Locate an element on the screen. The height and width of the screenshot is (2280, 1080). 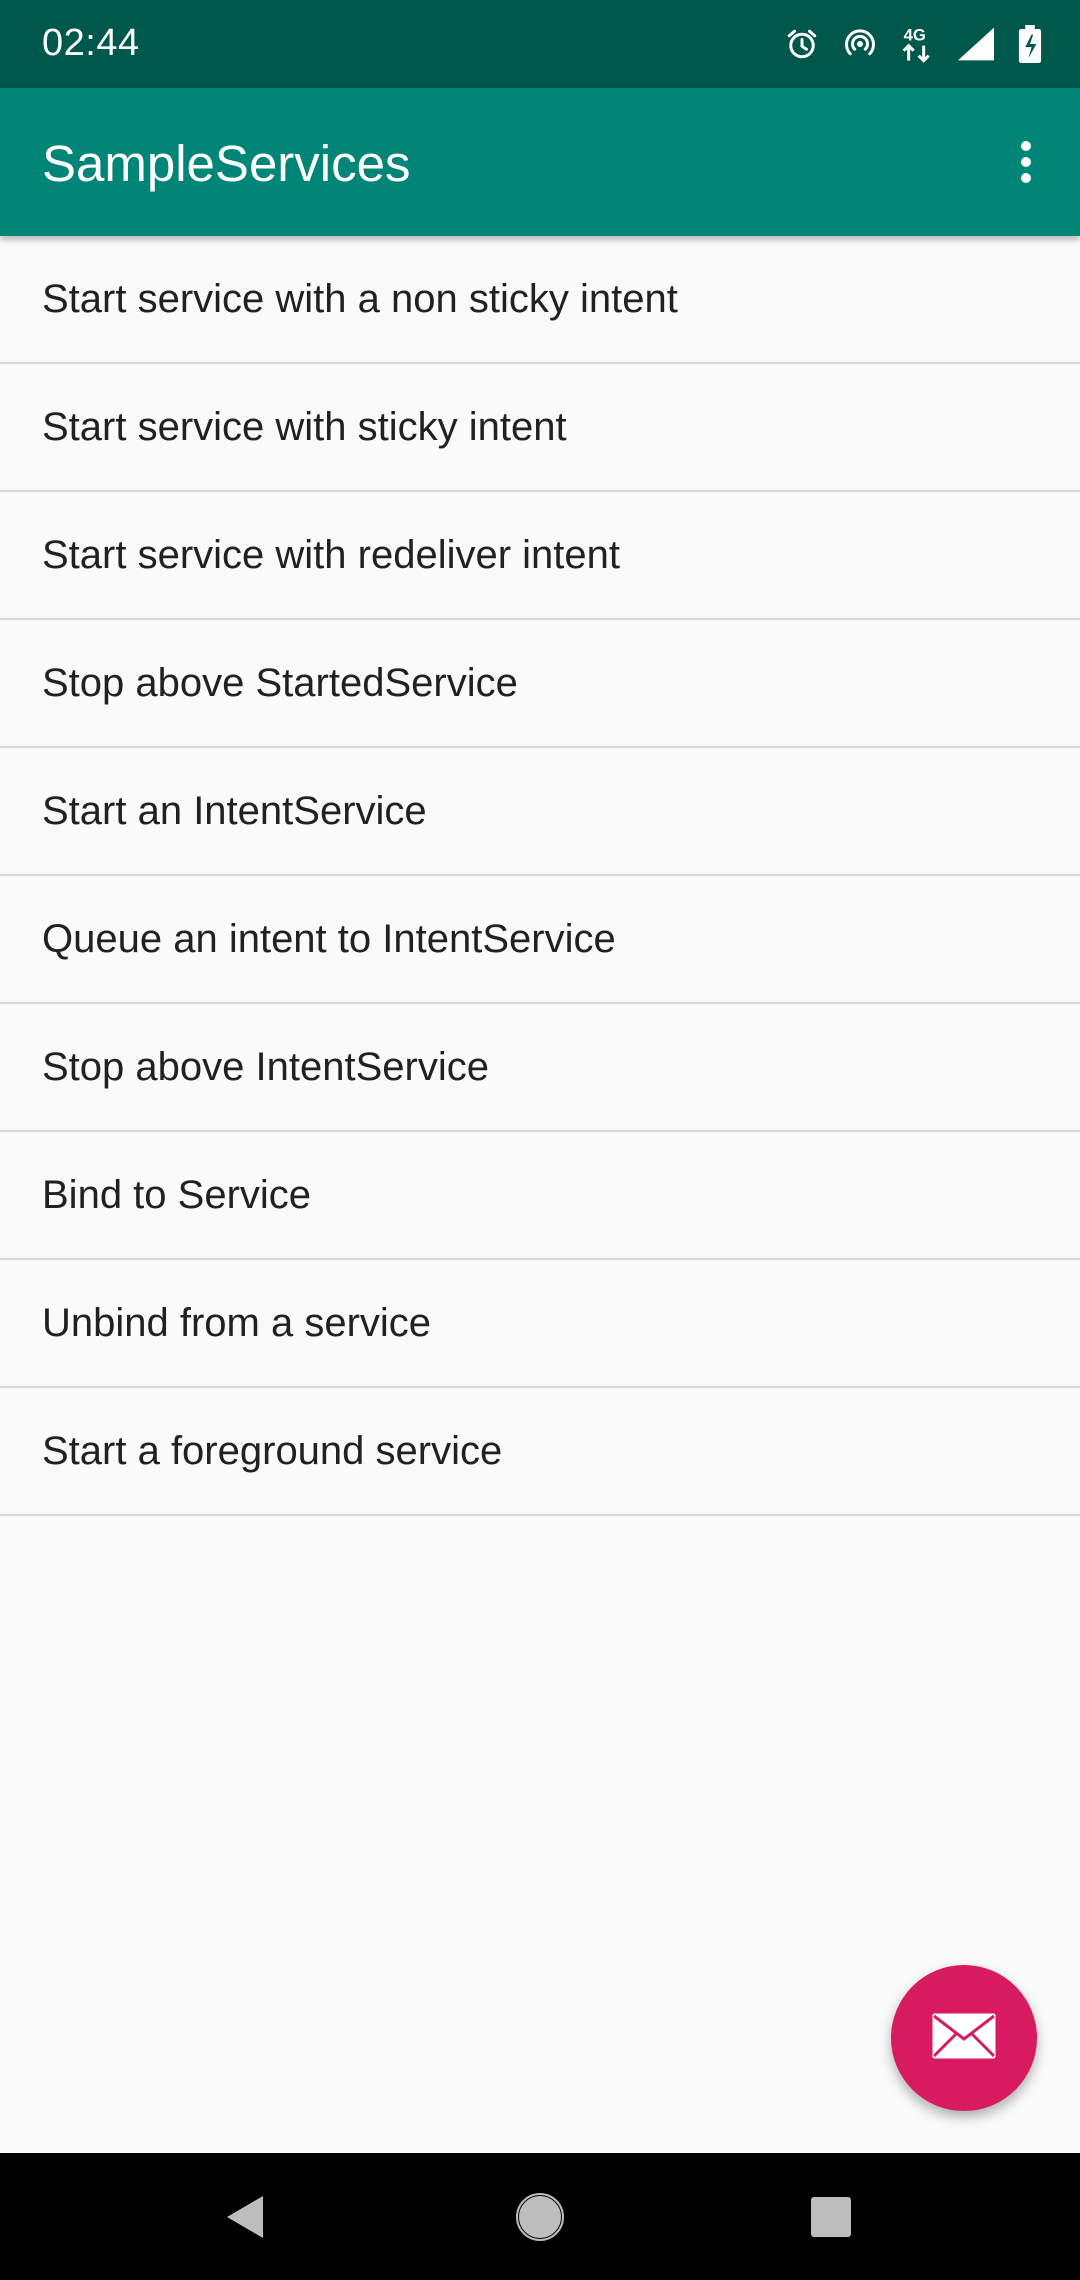
svg-text: 4G is located at coordinates (915, 35).